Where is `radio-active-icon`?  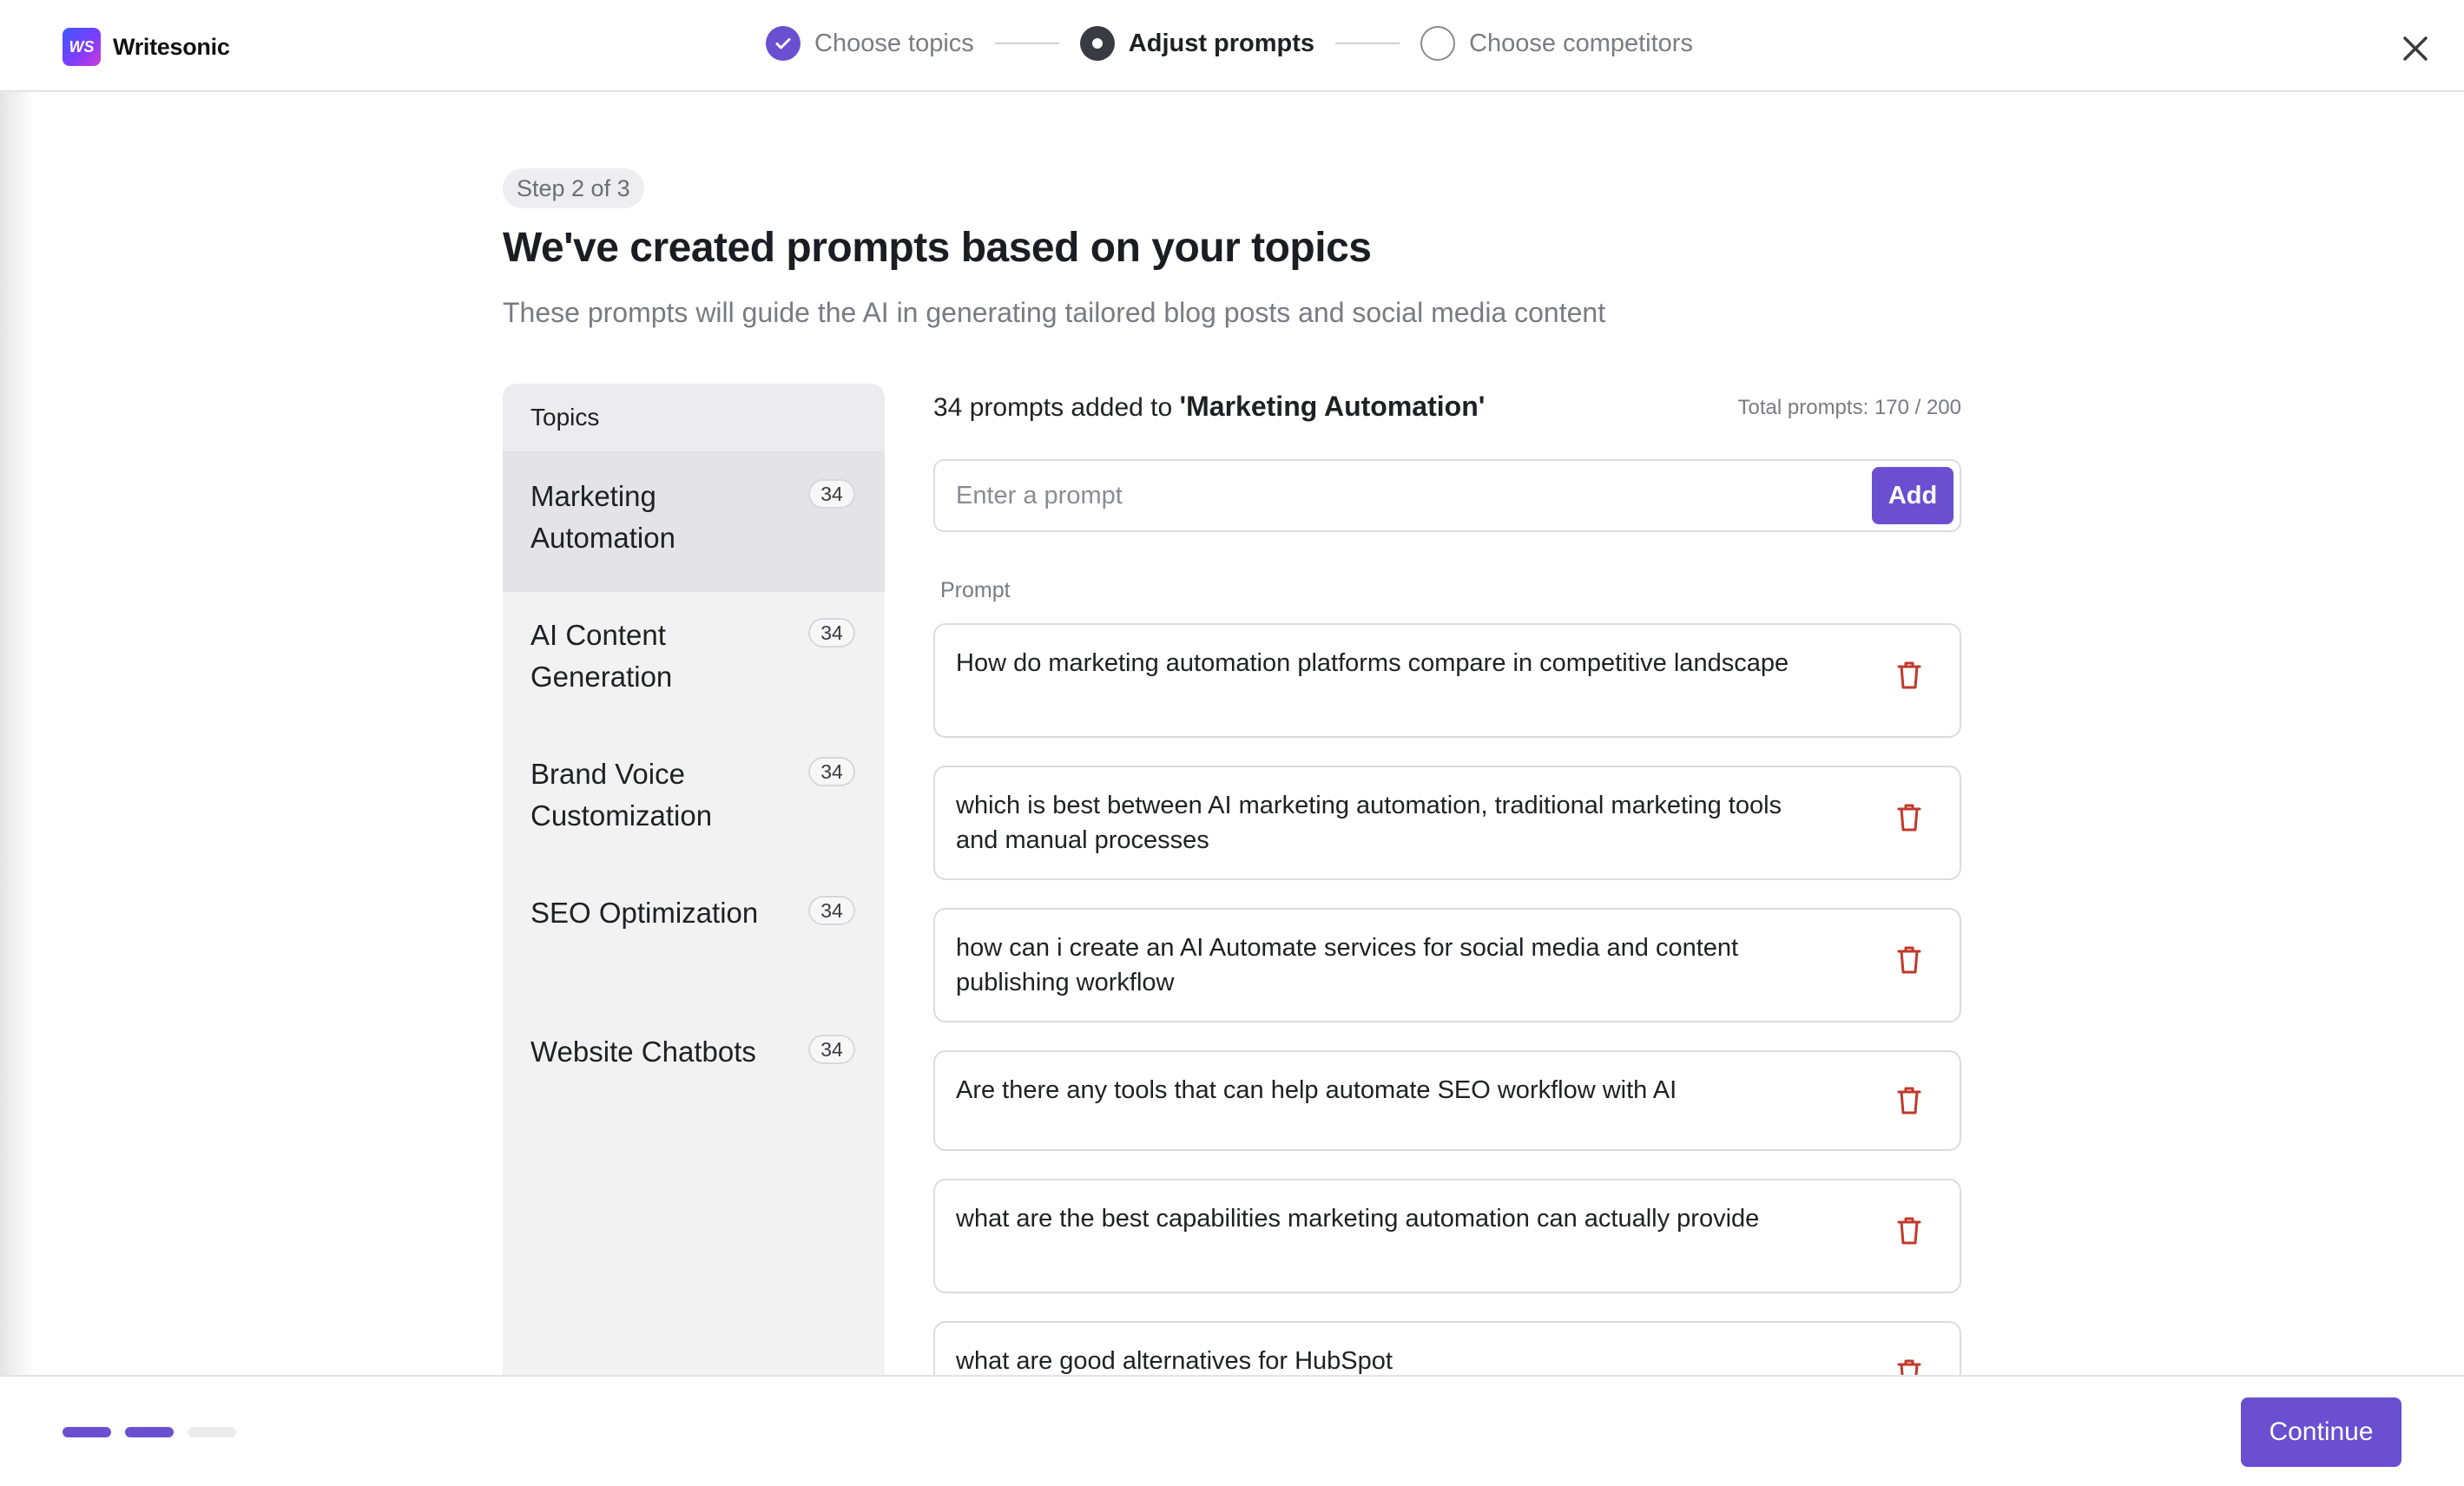 radio-active-icon is located at coordinates (1097, 44).